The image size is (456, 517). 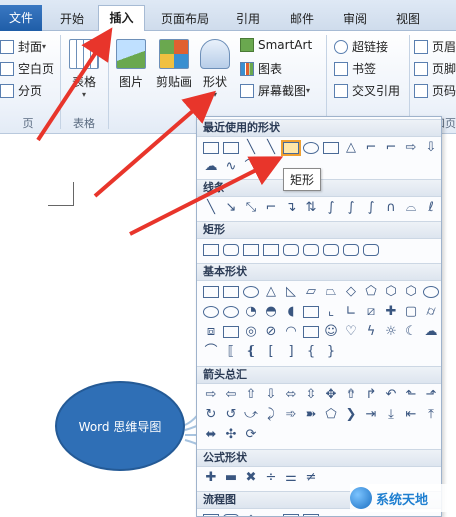 I want to click on sun-shape-icon: ☼, so click(x=391, y=332).